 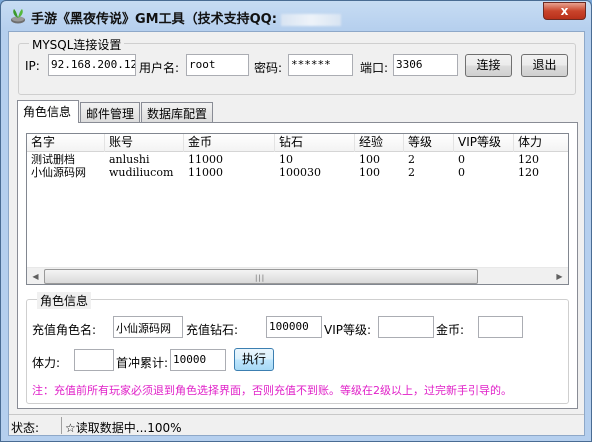 What do you see at coordinates (177, 112) in the screenshot?
I see `tab-db-config: 数据库配置` at bounding box center [177, 112].